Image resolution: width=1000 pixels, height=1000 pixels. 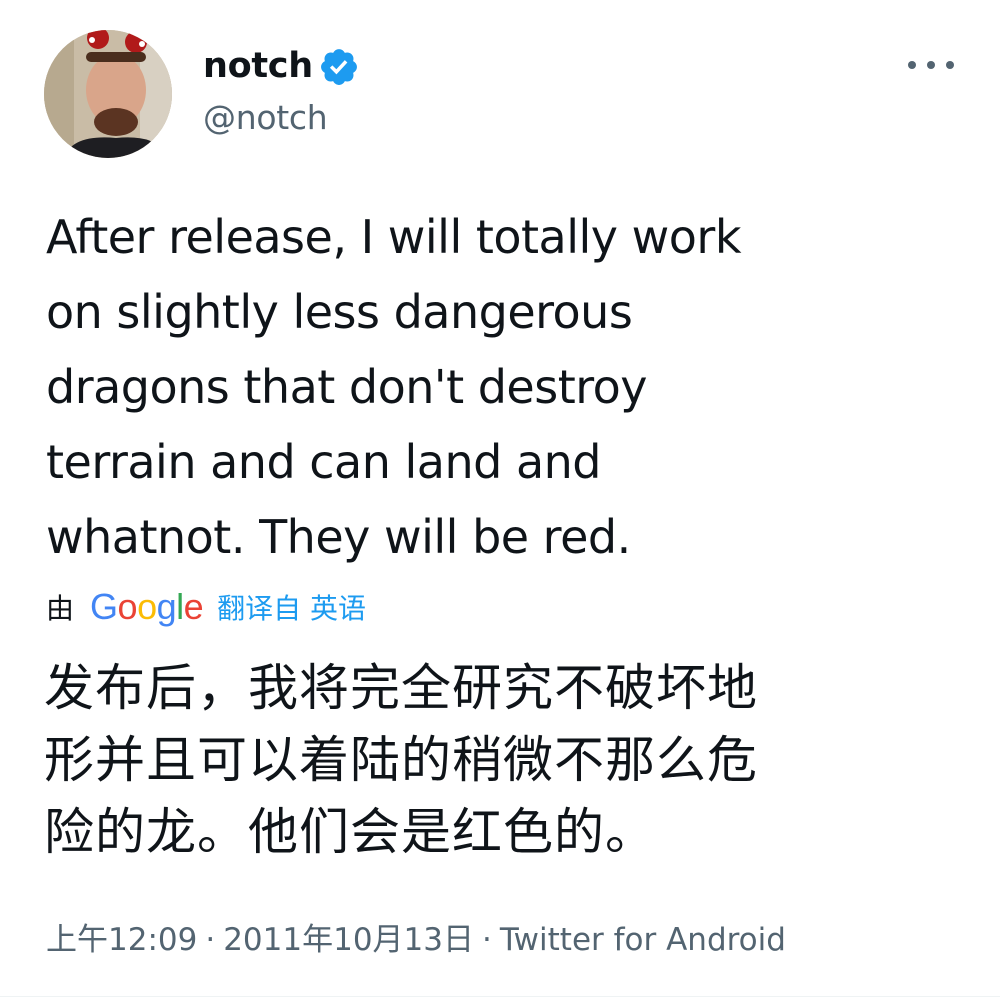 I want to click on translated-by-label: 由, so click(x=60, y=608).